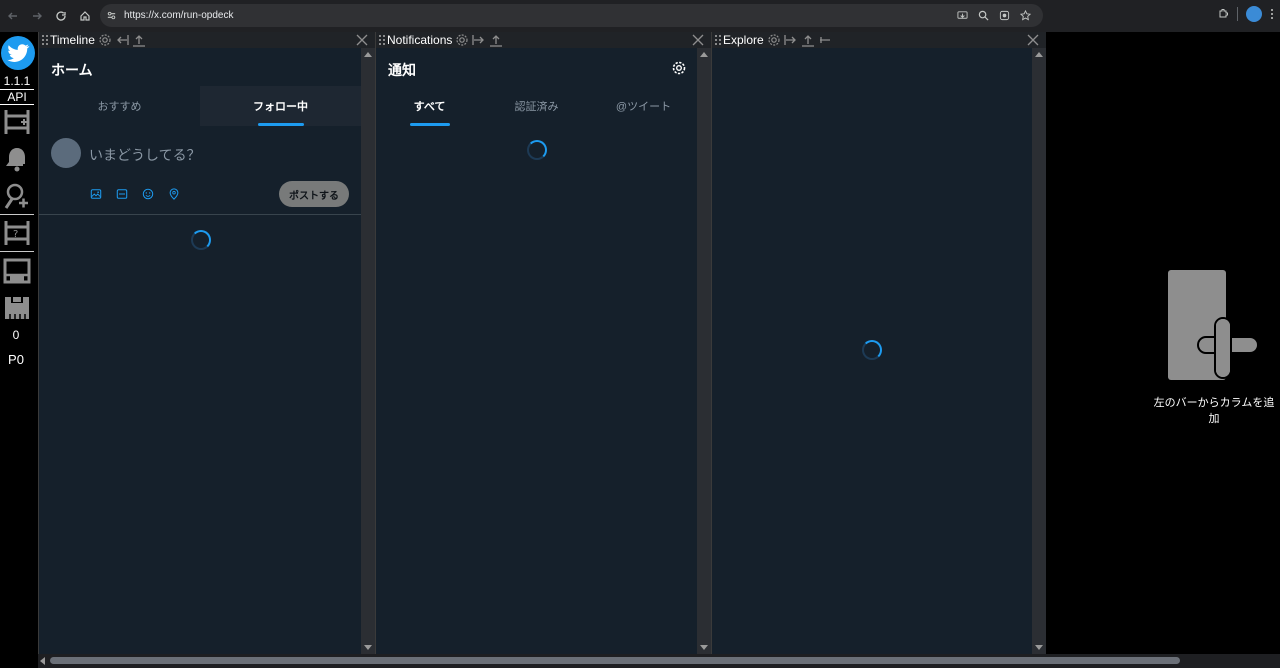 The image size is (1280, 668). Describe the element at coordinates (743, 40) in the screenshot. I see `column-header-title: Explore` at that location.